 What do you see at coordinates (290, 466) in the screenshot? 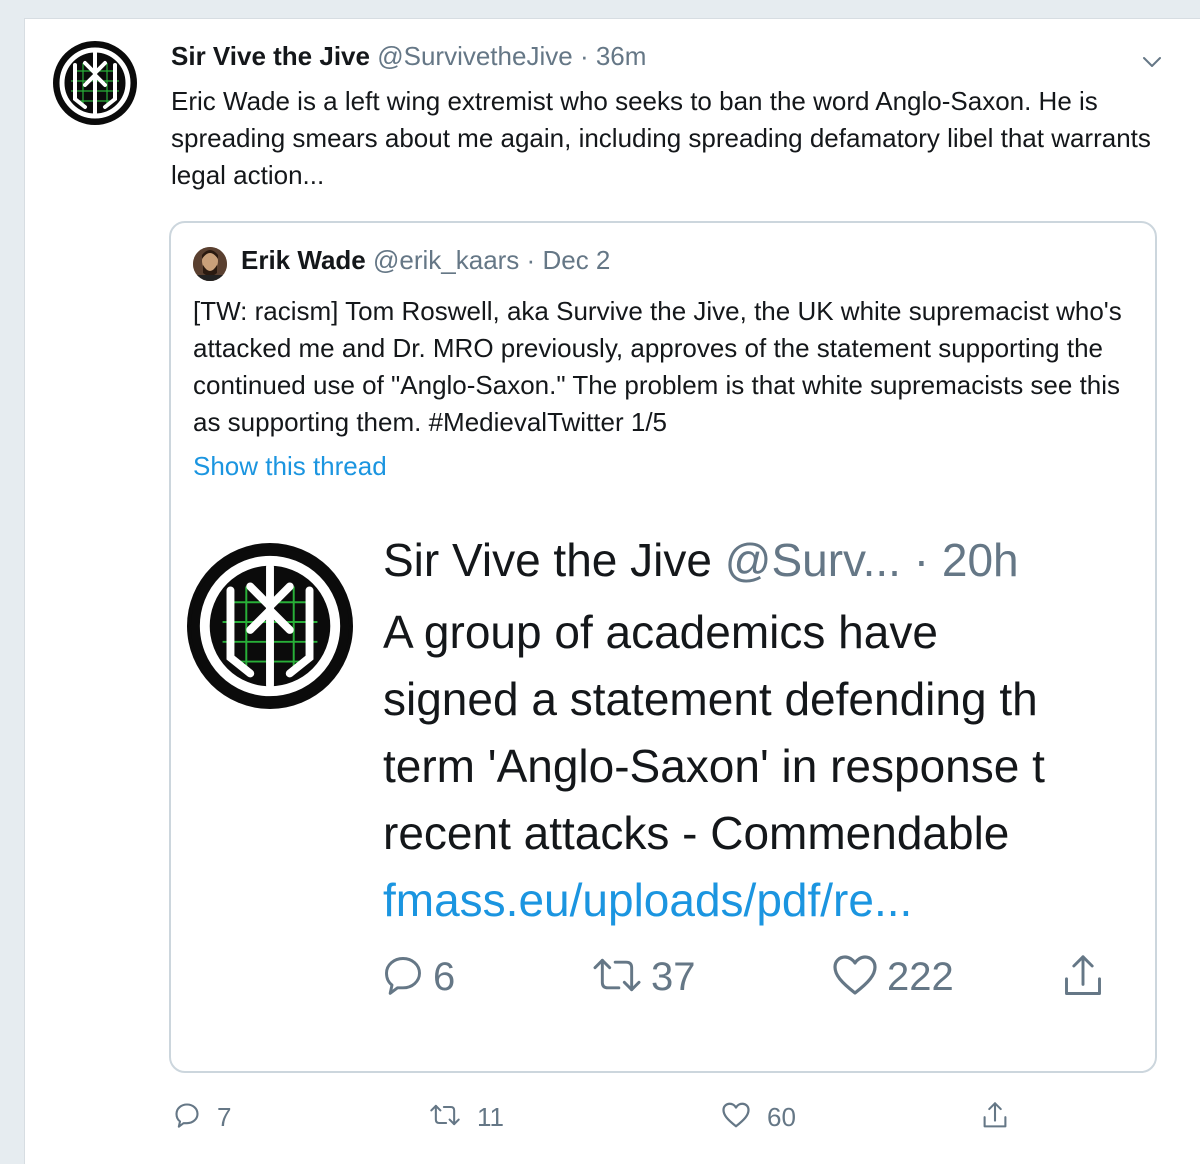
I see `show-thread-link: Show this thread` at bounding box center [290, 466].